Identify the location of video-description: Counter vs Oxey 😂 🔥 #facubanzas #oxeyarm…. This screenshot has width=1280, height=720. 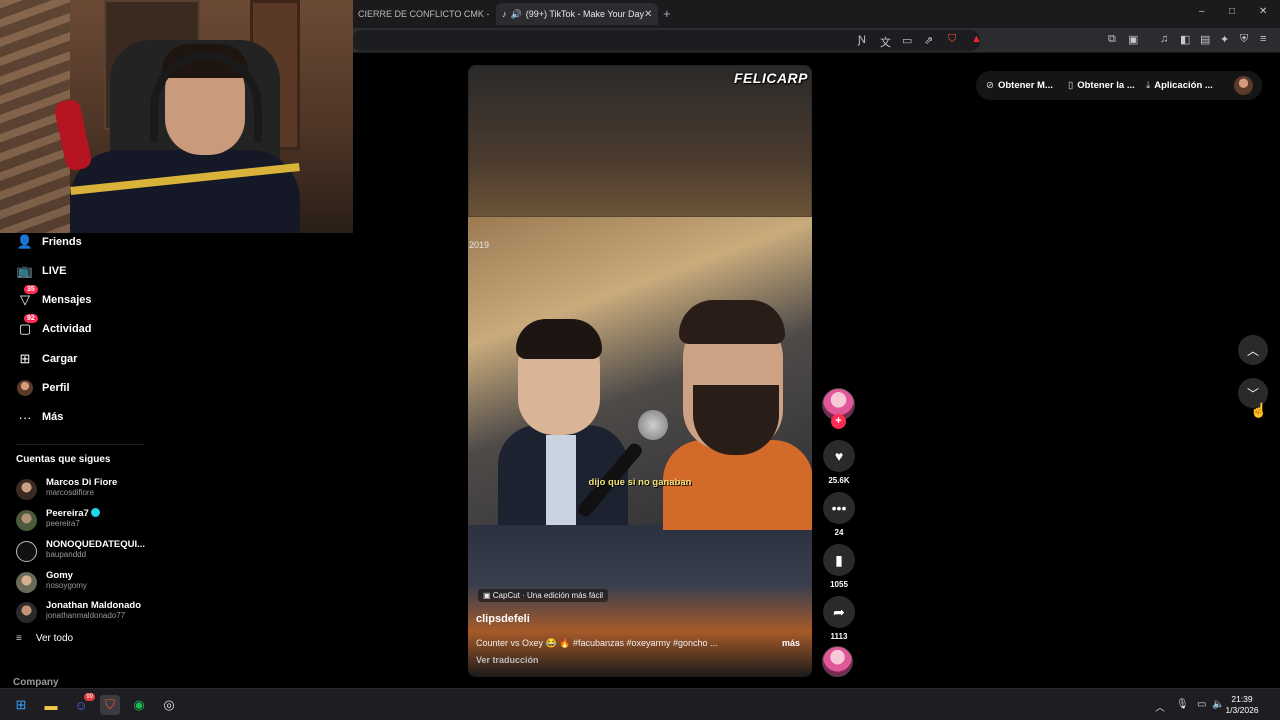
(597, 643).